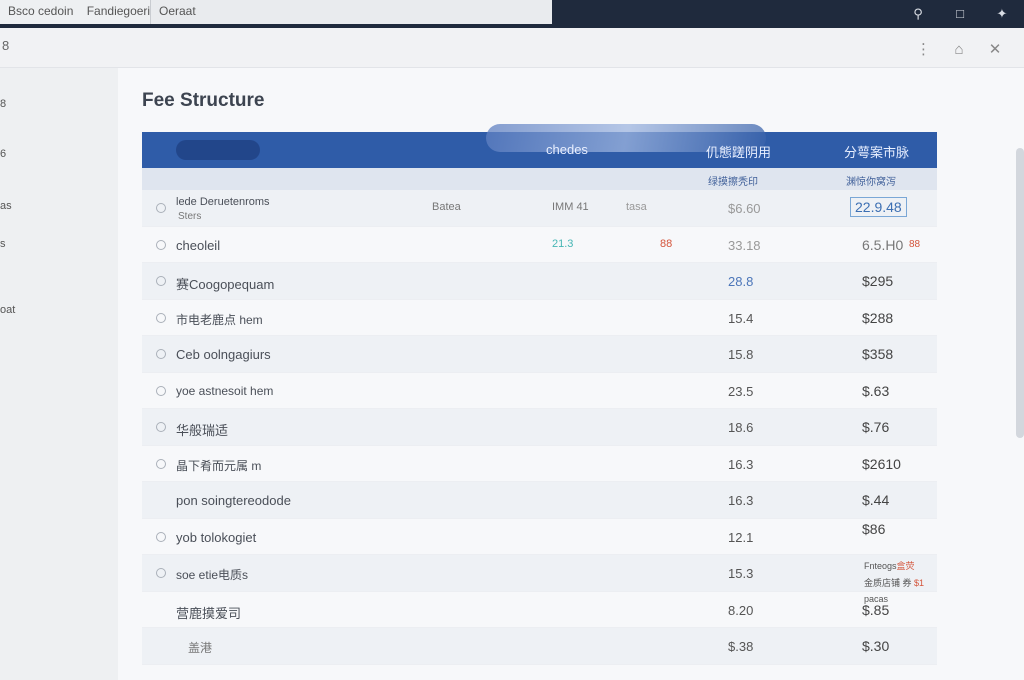 This screenshot has height=680, width=1024. Describe the element at coordinates (636, 207) in the screenshot. I see `row-col-3: tasa` at that location.